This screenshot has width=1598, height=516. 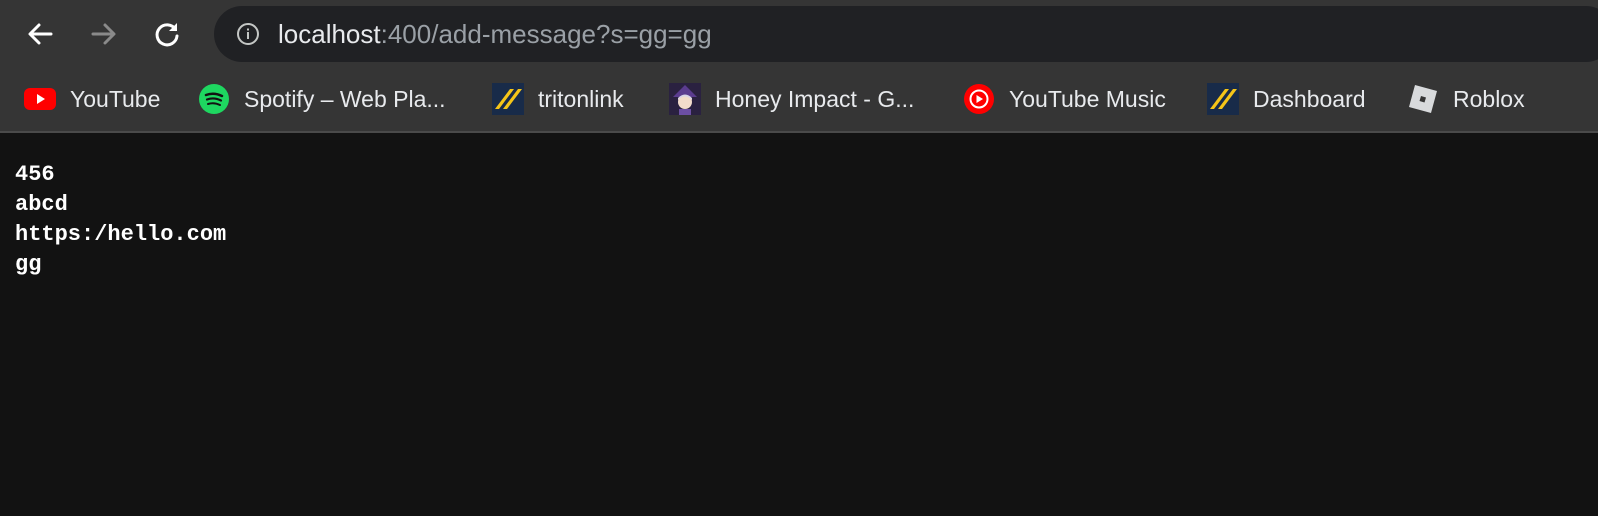 I want to click on back-arrow-icon, so click(x=40, y=34).